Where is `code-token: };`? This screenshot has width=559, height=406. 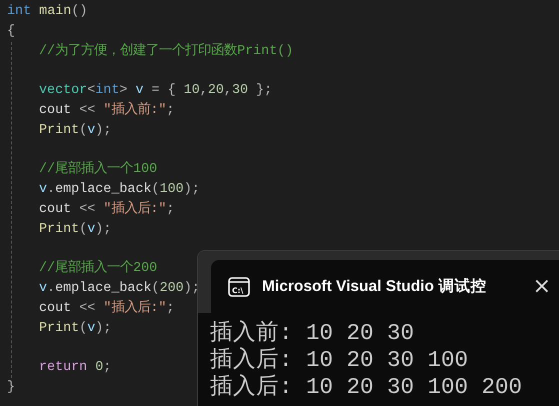
code-token: }; is located at coordinates (263, 91).